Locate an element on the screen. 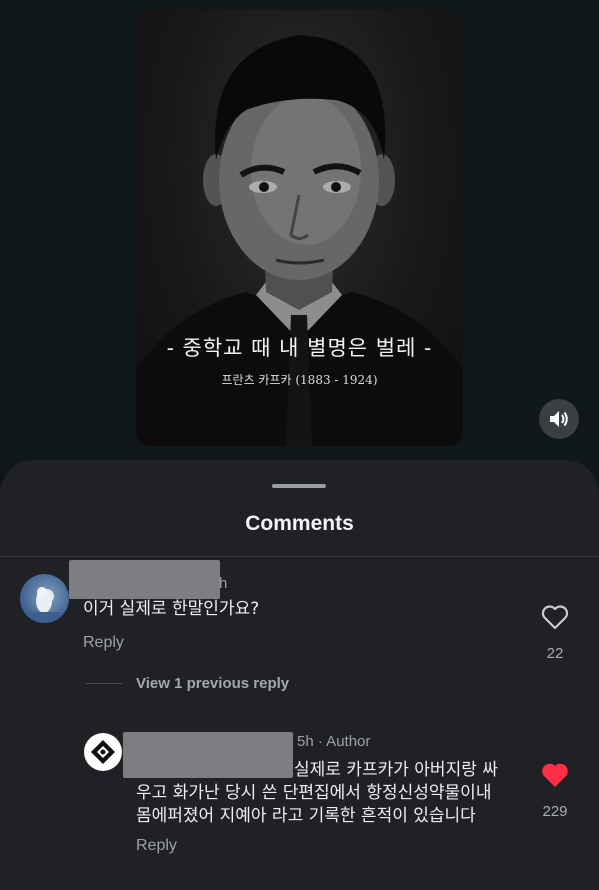  like-count: 229 is located at coordinates (555, 811).